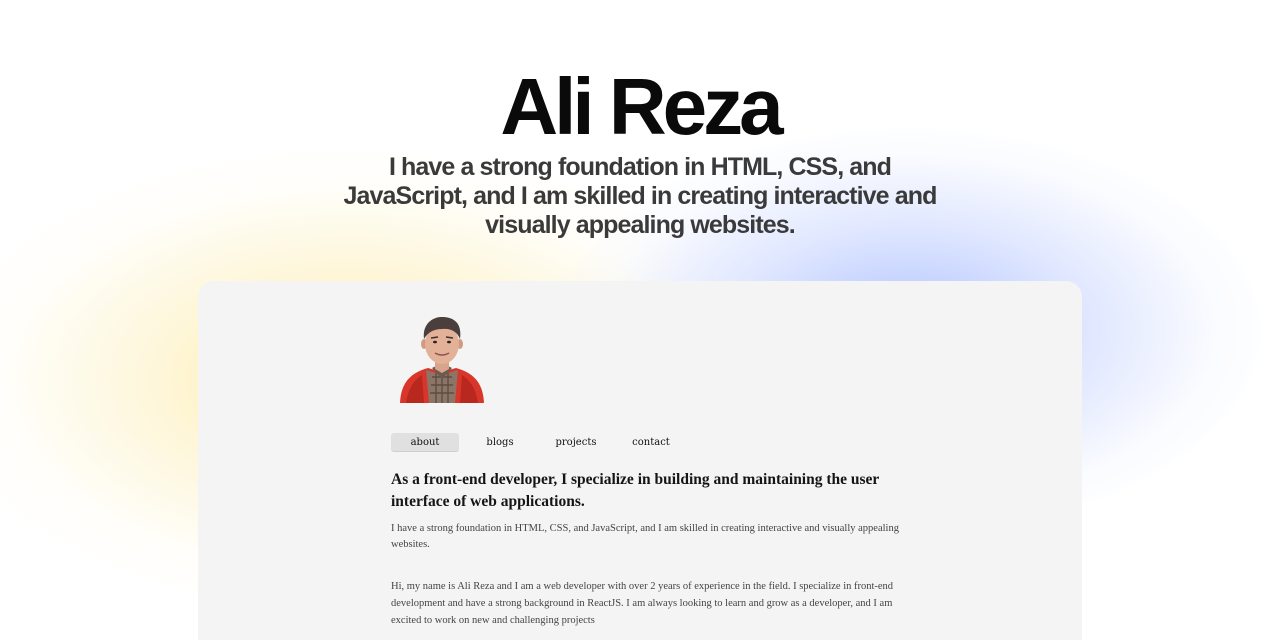  I want to click on nav-tab-projects: projects, so click(576, 442).